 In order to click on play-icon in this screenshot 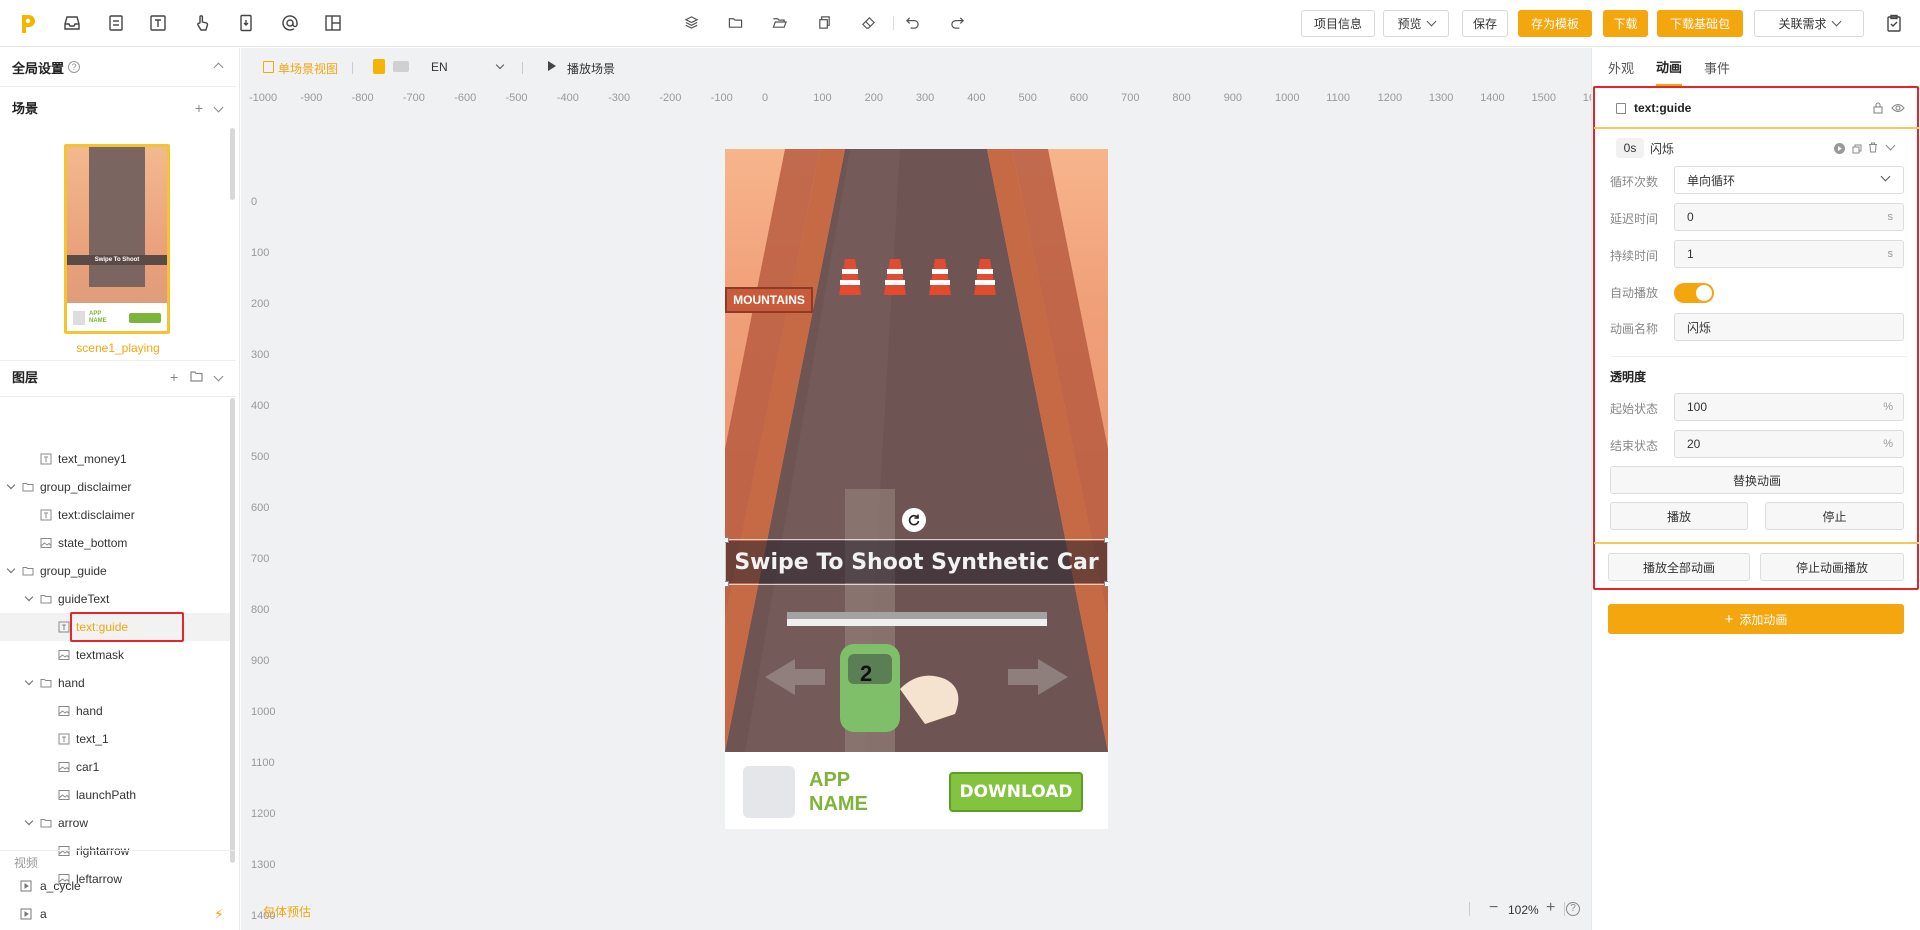, I will do `click(552, 66)`.